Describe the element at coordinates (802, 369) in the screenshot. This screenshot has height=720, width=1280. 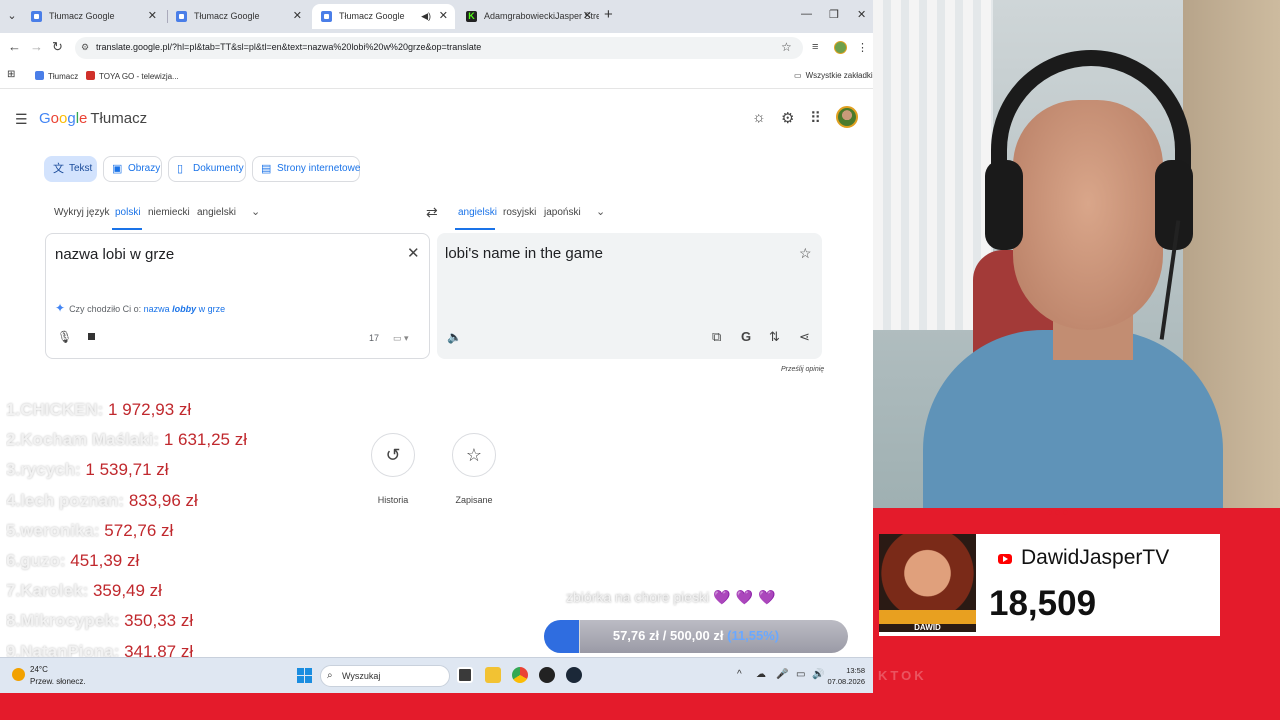
I see `send-feedback-link: Prześlij opinię` at that location.